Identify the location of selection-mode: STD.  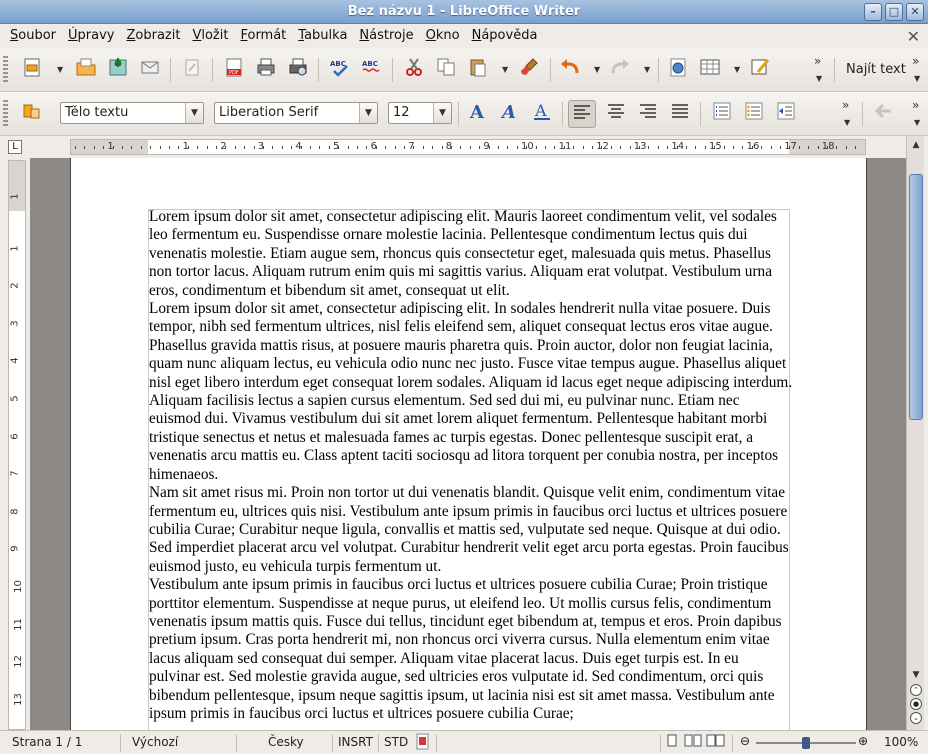
(396, 742).